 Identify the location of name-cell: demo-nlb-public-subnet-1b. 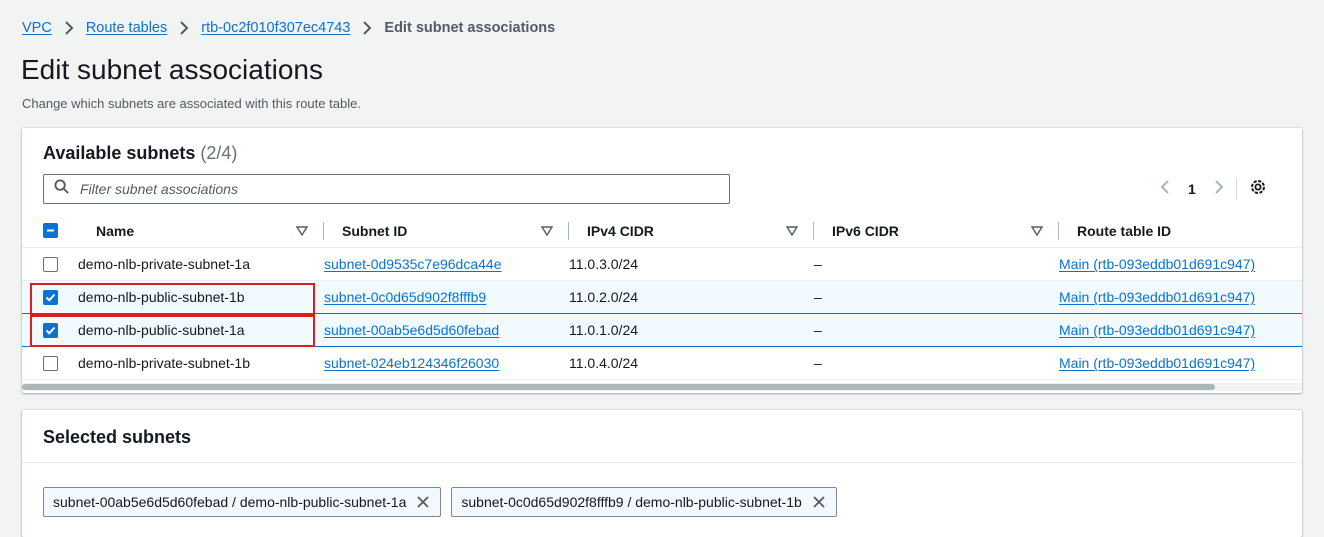
(173, 297).